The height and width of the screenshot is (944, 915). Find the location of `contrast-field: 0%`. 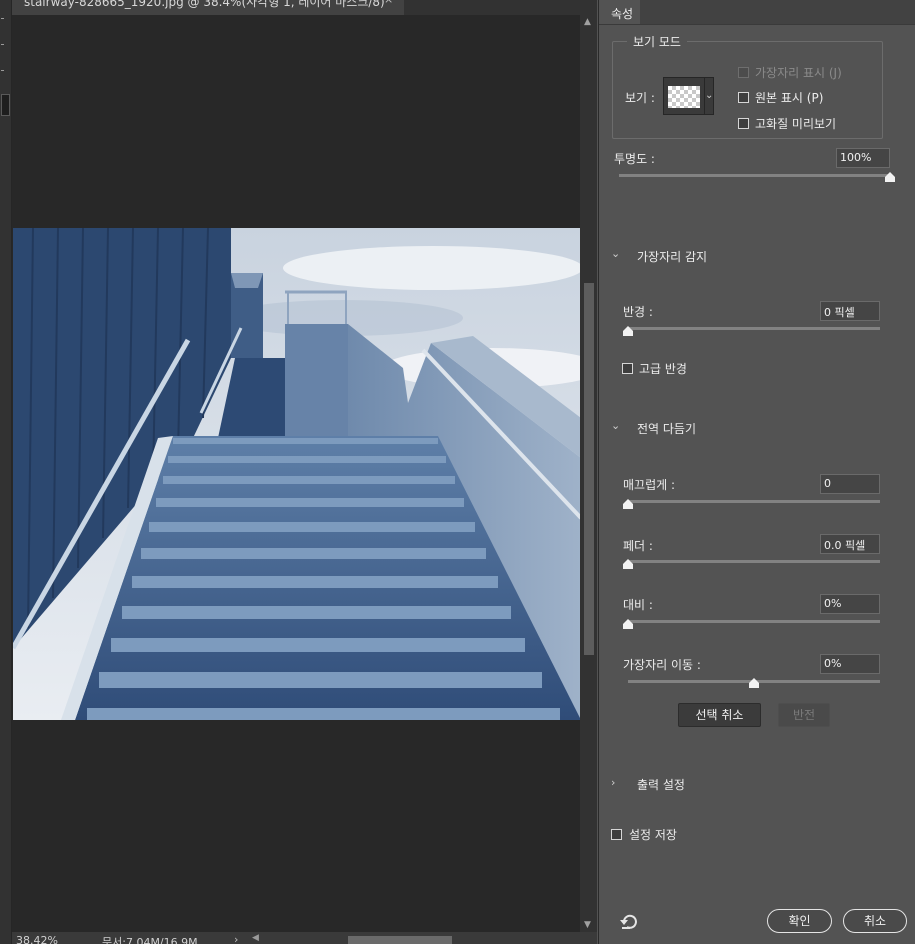

contrast-field: 0% is located at coordinates (850, 604).